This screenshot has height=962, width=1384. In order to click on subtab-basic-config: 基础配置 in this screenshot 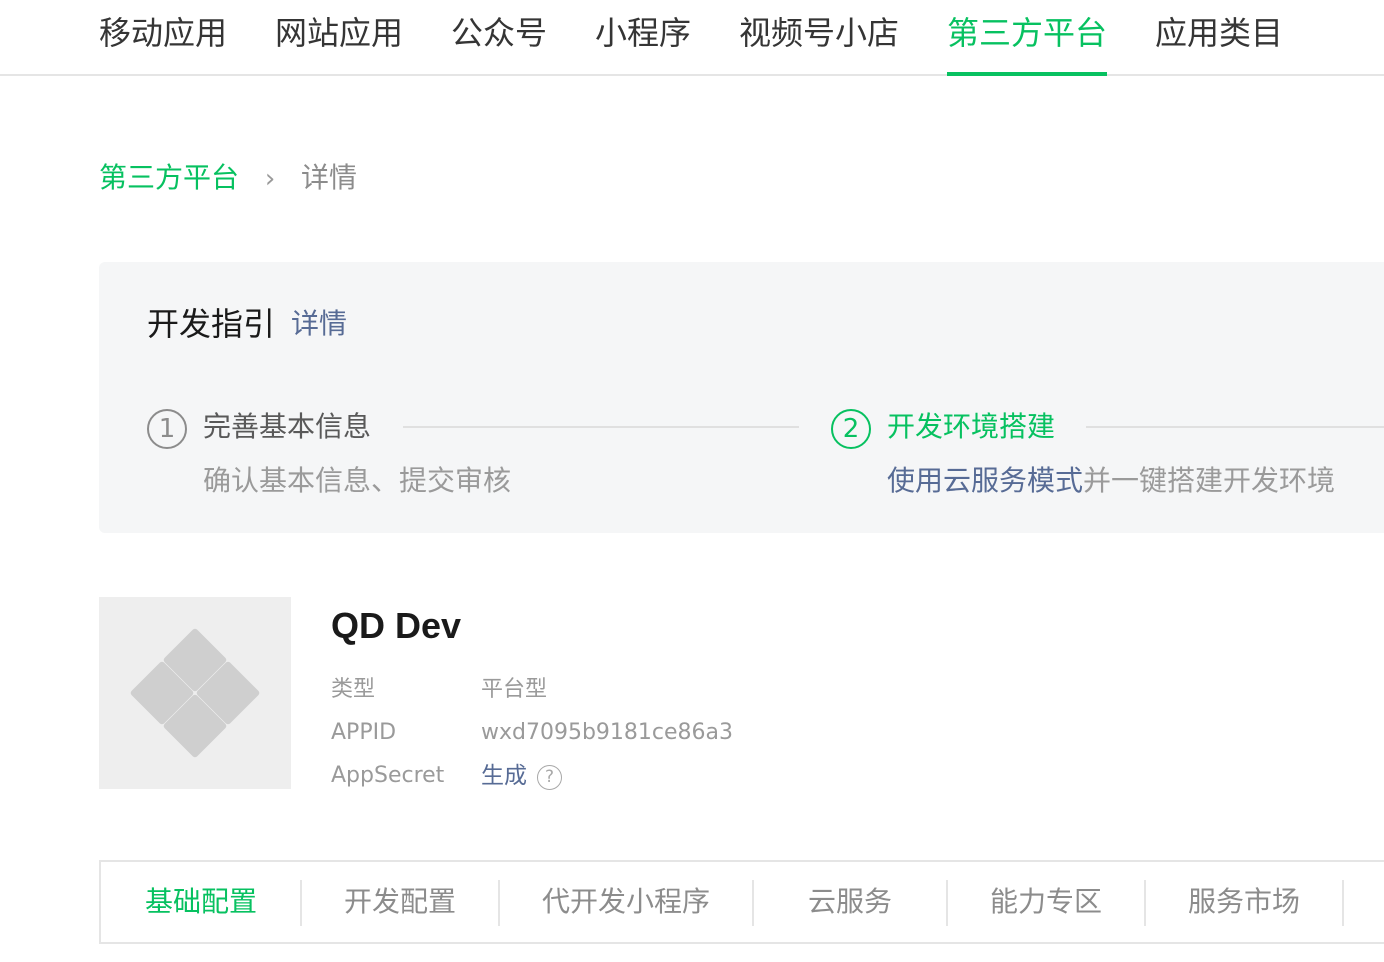, I will do `click(201, 902)`.